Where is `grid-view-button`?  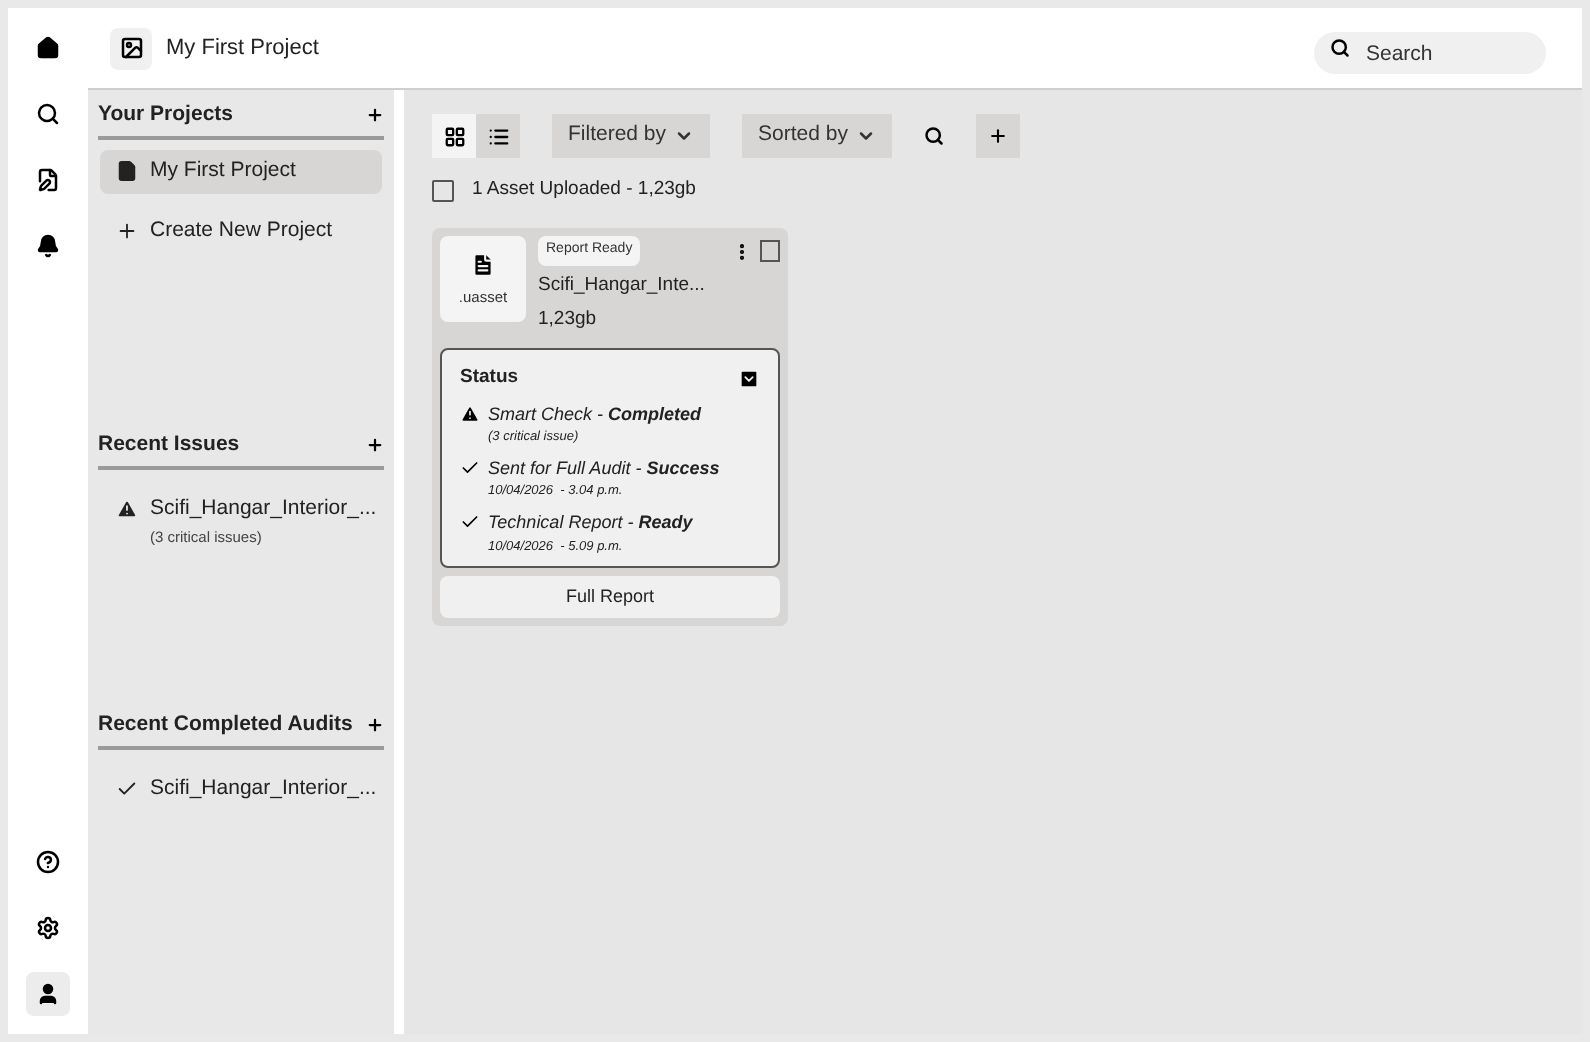 grid-view-button is located at coordinates (454, 136).